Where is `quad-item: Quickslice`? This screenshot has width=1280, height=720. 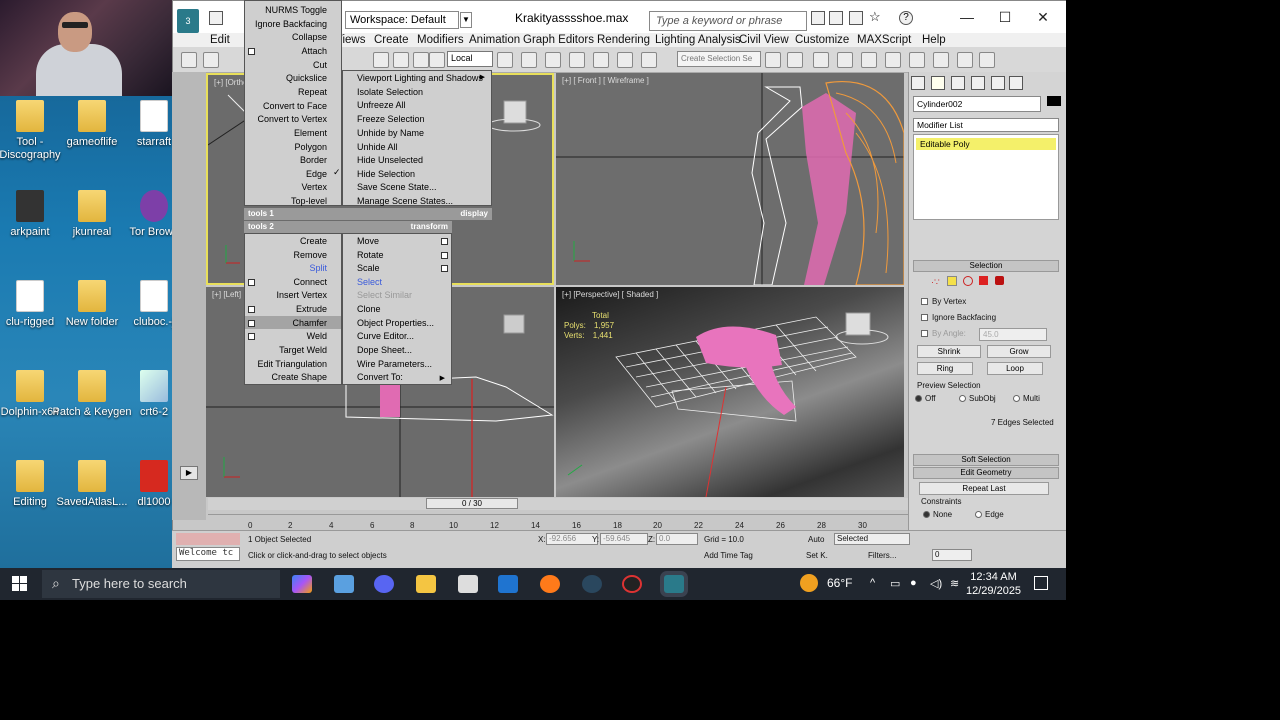
quad-item: Quickslice is located at coordinates (306, 79).